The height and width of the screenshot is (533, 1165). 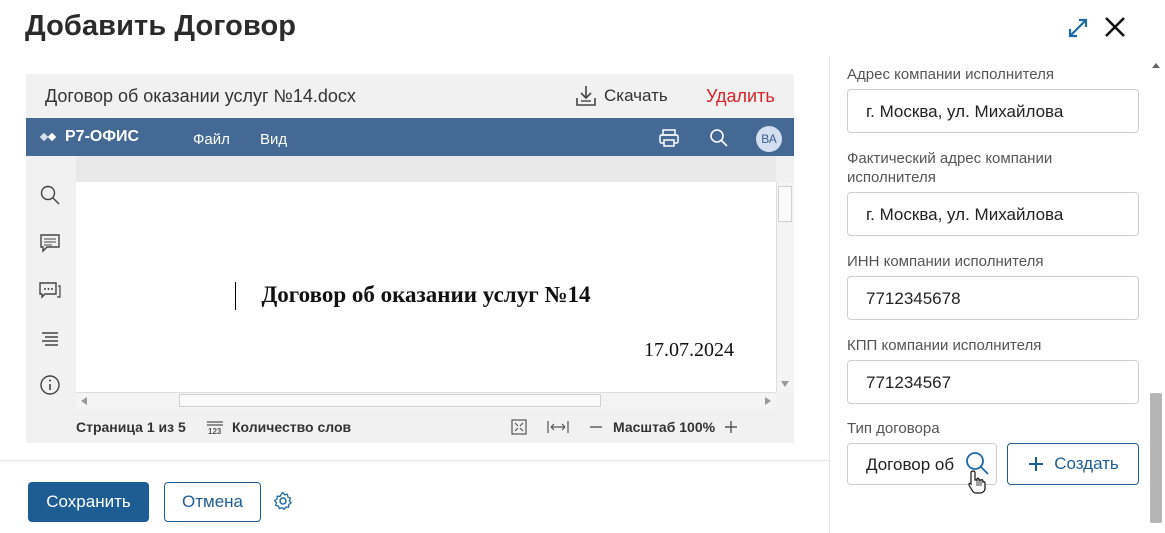 What do you see at coordinates (993, 298) in the screenshot?
I see `inn-input: 7712345678` at bounding box center [993, 298].